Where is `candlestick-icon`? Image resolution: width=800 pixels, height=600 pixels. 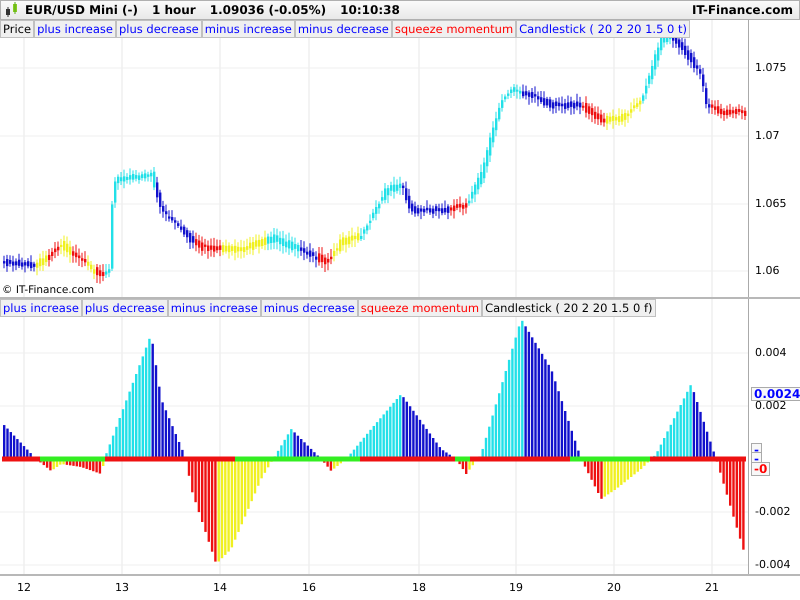
candlestick-icon is located at coordinates (12, 10).